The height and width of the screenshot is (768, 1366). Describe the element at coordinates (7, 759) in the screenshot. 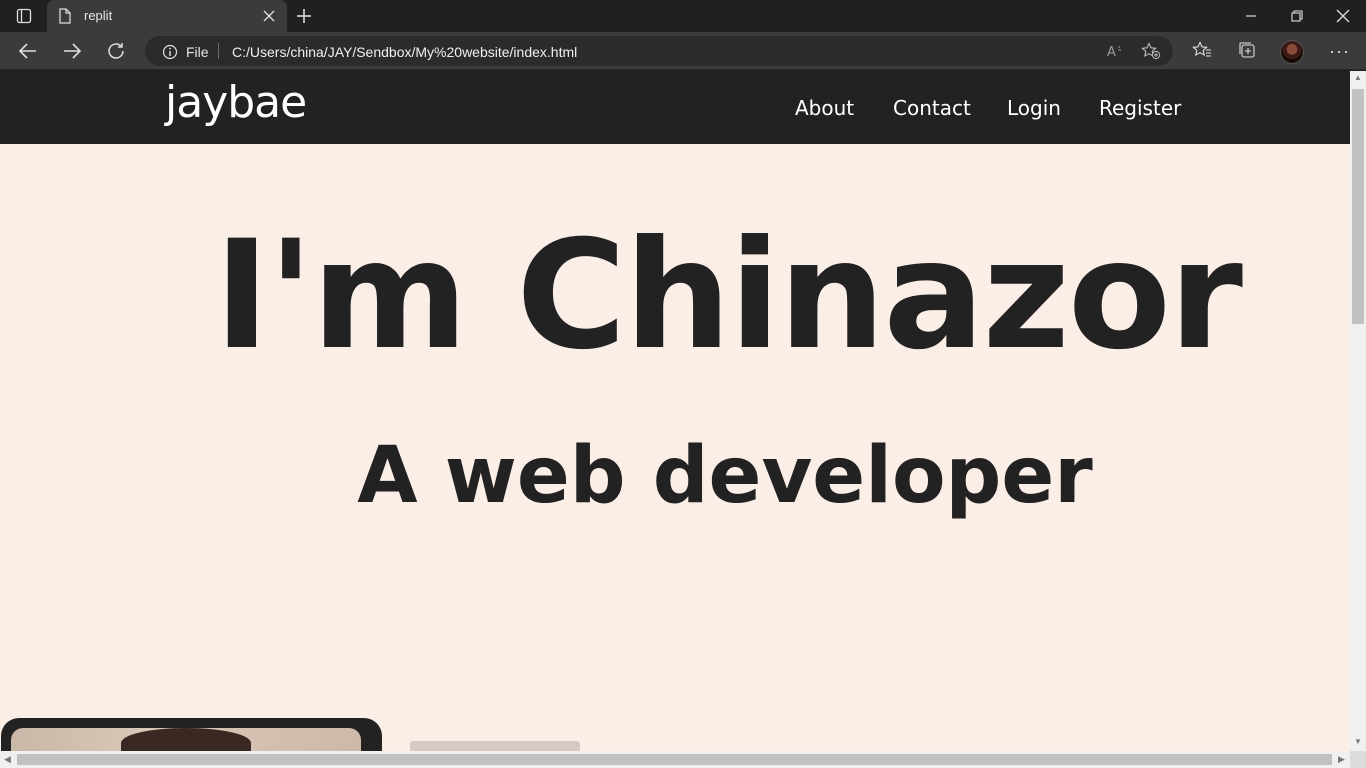

I see `scroll-left-icon: ◀` at that location.